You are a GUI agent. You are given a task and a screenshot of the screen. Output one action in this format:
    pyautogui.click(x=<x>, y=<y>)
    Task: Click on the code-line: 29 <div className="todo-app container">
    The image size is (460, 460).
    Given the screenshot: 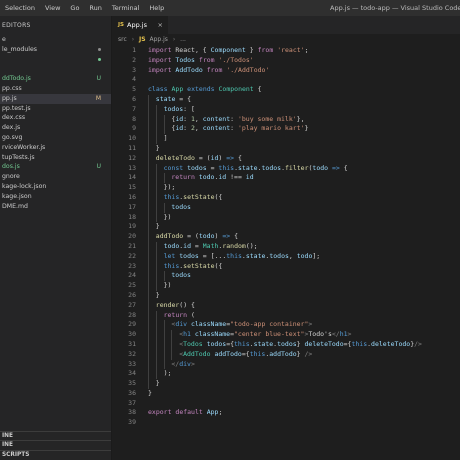 What is the action you would take?
    pyautogui.click(x=286, y=325)
    